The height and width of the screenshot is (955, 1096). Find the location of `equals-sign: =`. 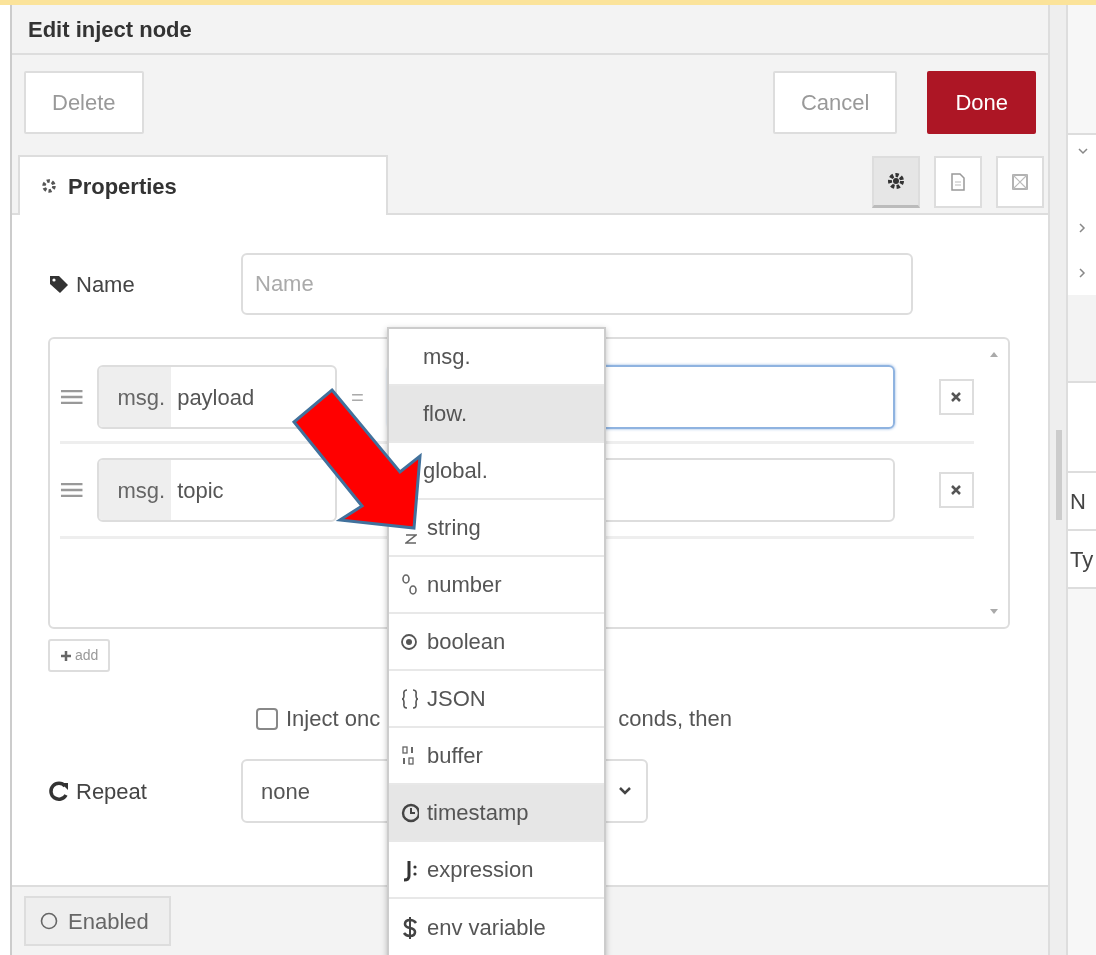

equals-sign: = is located at coordinates (357, 397).